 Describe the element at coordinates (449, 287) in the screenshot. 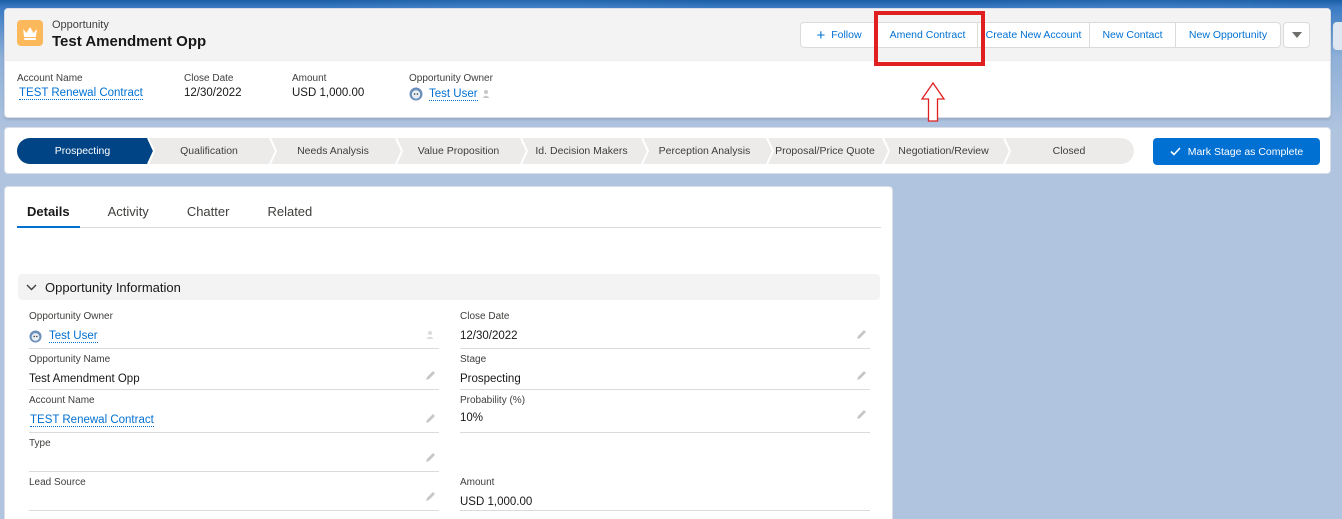

I see `section-opportunity-information: Opportunity Information` at that location.